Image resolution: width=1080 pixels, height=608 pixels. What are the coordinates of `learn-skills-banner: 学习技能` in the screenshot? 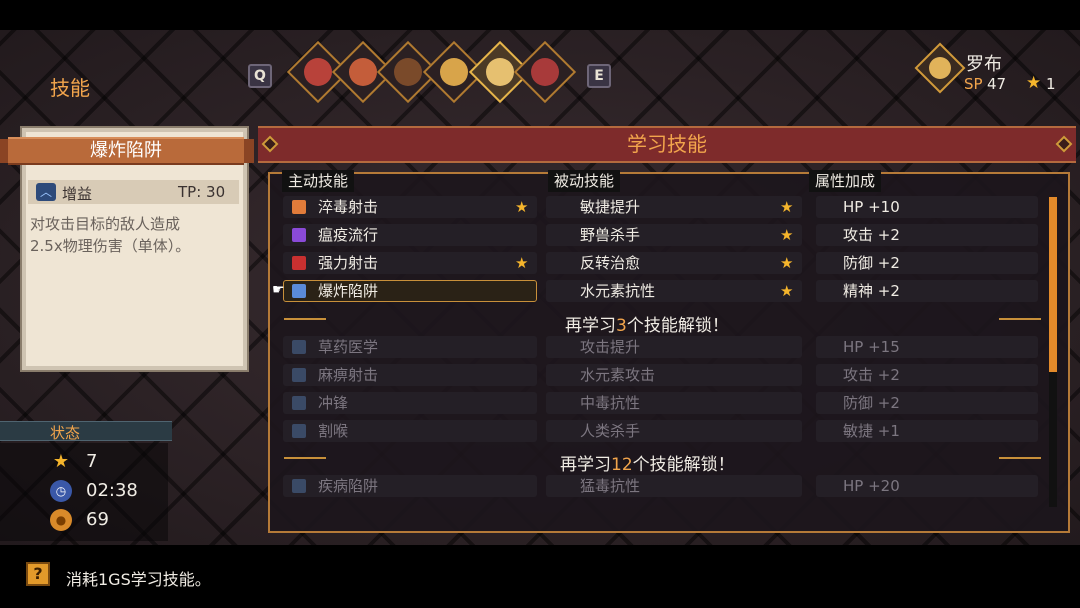 It's located at (667, 144).